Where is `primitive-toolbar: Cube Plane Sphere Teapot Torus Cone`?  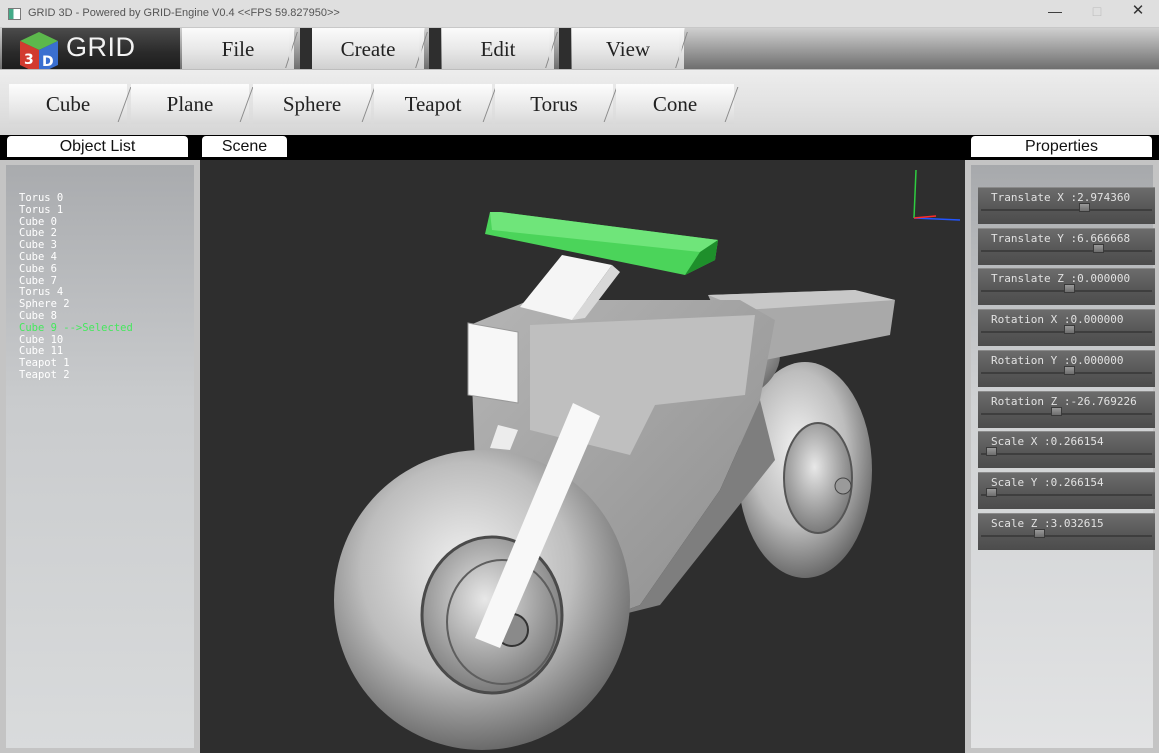
primitive-toolbar: Cube Plane Sphere Teapot Torus Cone is located at coordinates (579, 102).